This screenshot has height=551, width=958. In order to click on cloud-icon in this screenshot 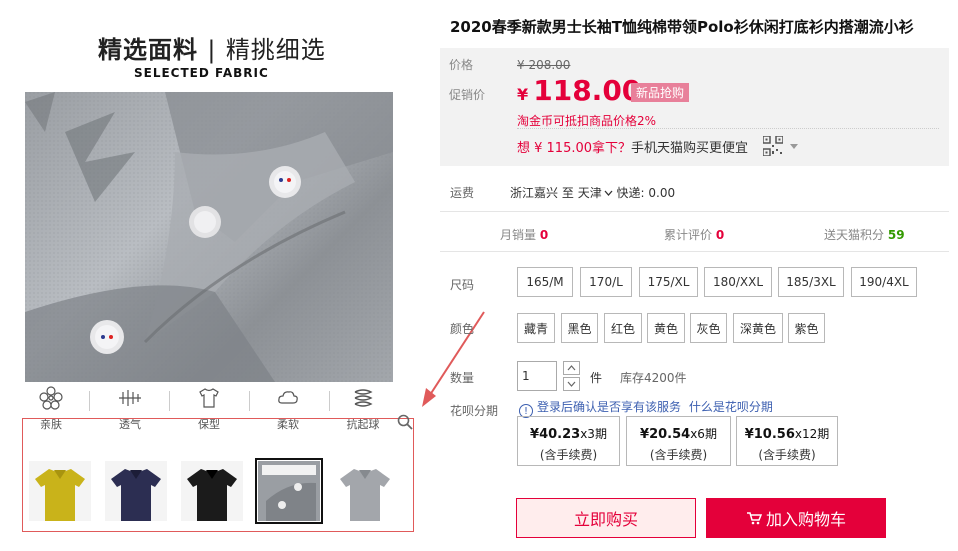, I will do `click(288, 397)`.